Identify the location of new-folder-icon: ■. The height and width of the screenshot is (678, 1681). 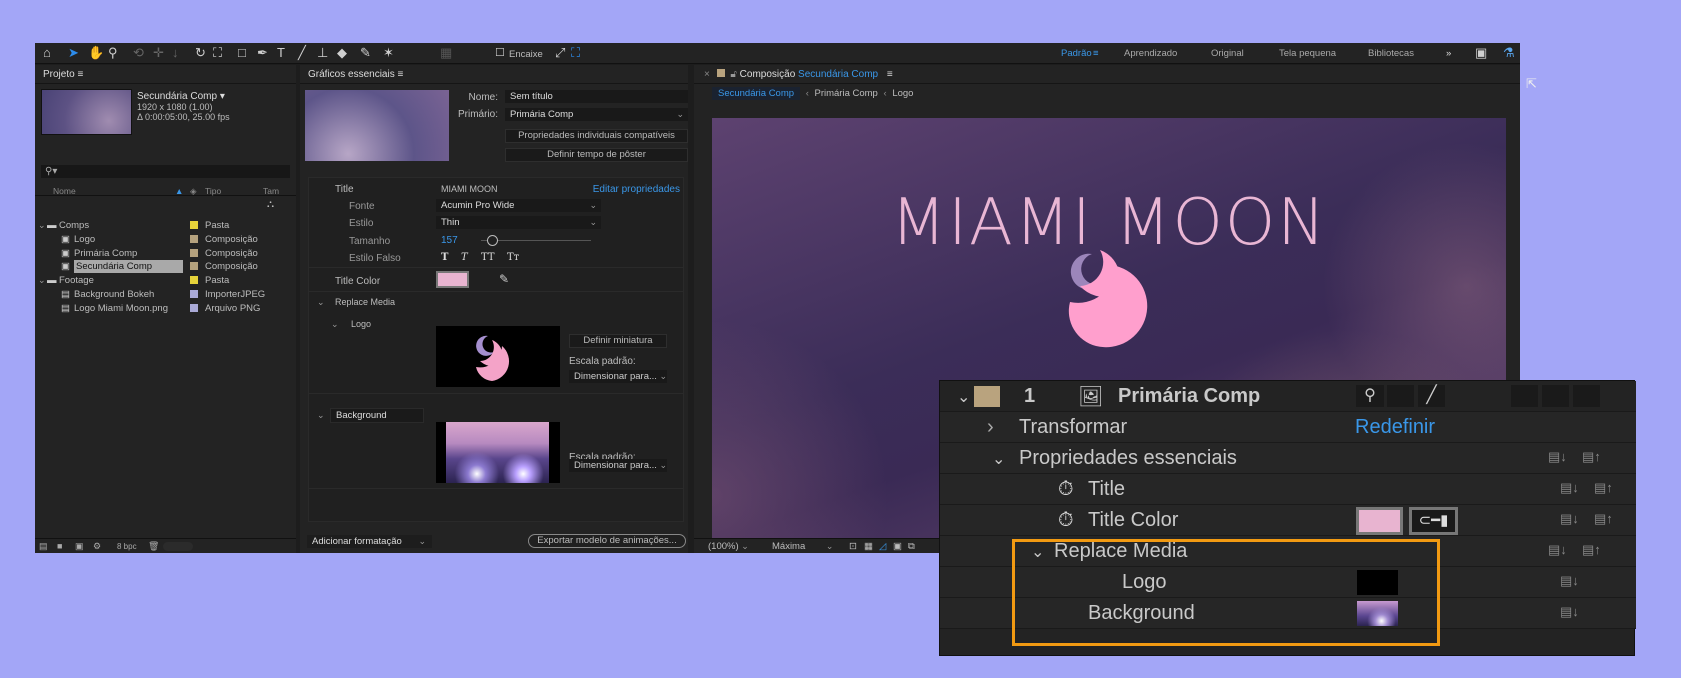
(59, 546).